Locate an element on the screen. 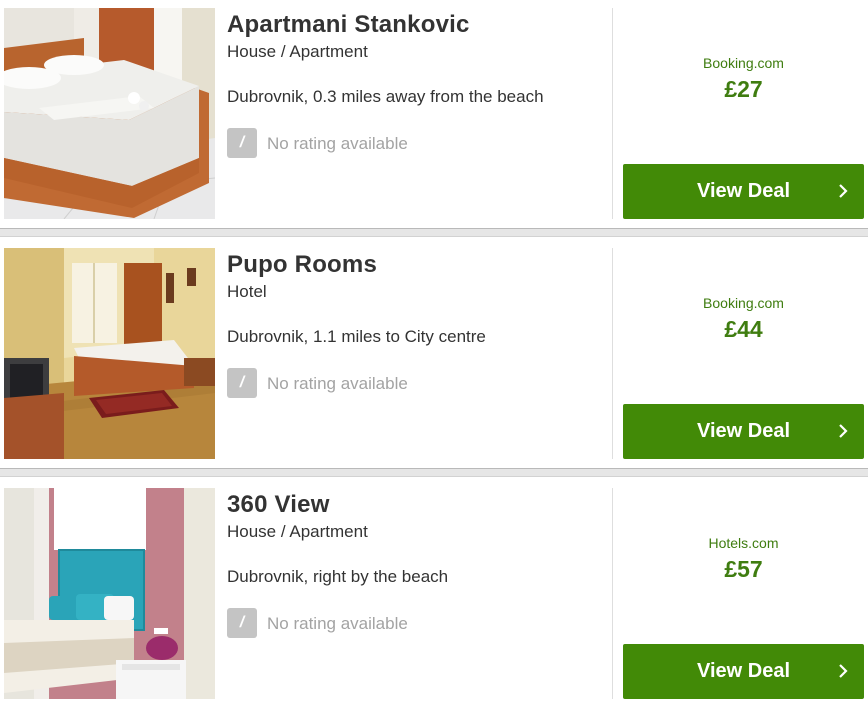 This screenshot has height=705, width=868. listing-location: Dubrovnik, right by the beach is located at coordinates (338, 576).